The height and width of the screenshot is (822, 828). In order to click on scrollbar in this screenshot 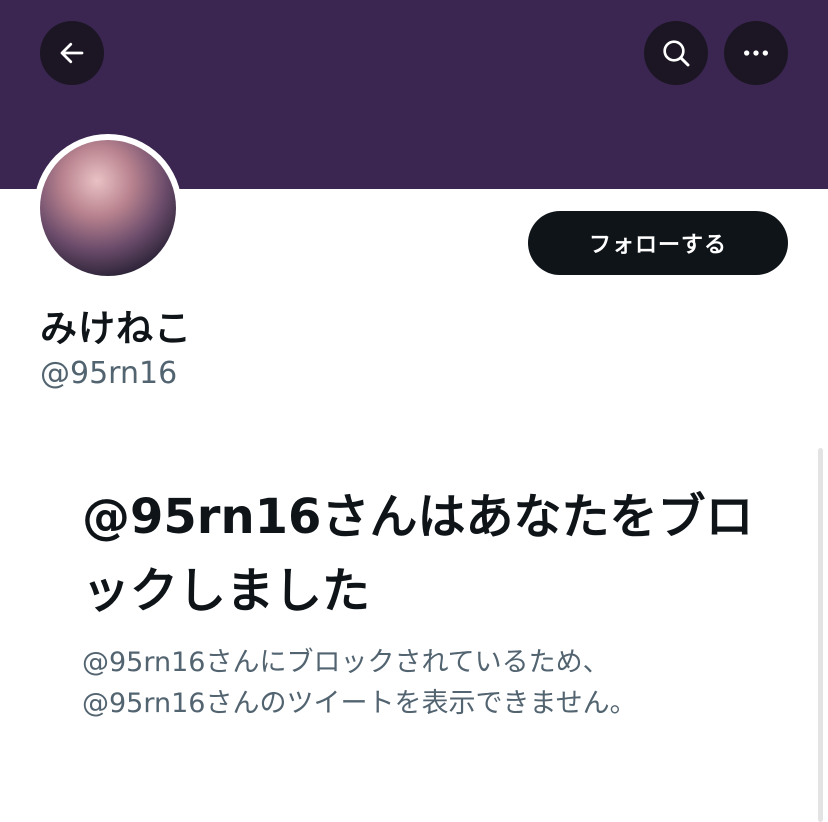, I will do `click(820, 635)`.